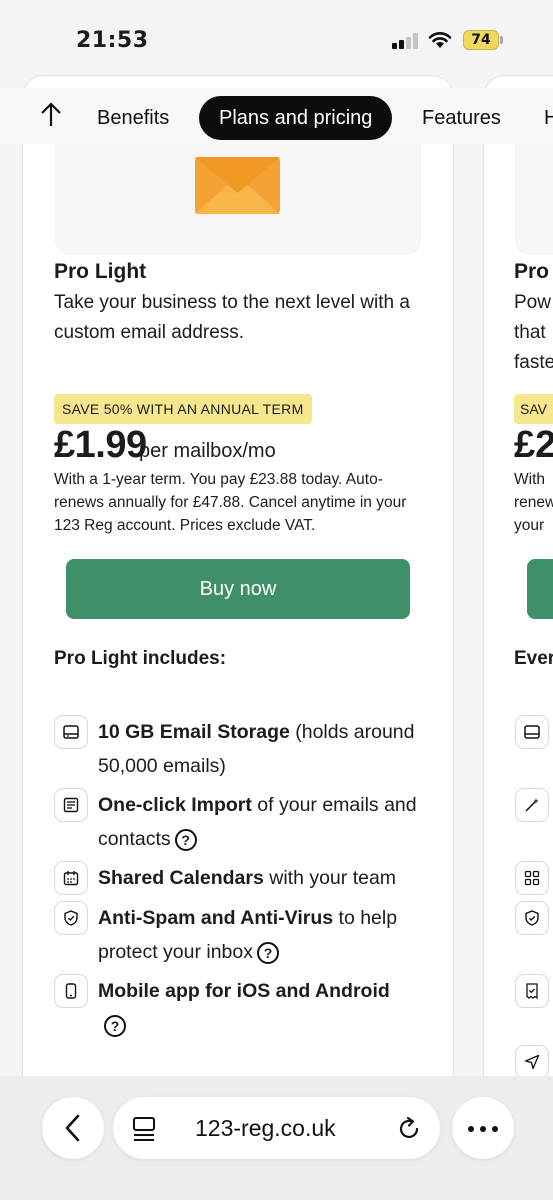 The height and width of the screenshot is (1200, 553). I want to click on next-plan-terms-2: renew, so click(533, 502).